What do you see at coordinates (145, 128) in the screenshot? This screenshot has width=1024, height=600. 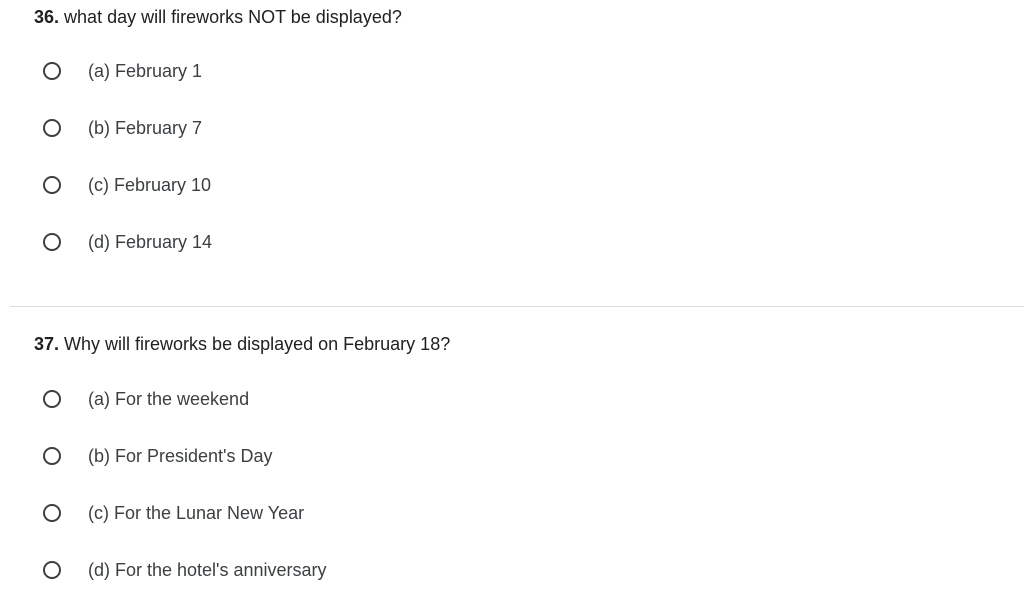 I see `option-label: (b) February 7` at bounding box center [145, 128].